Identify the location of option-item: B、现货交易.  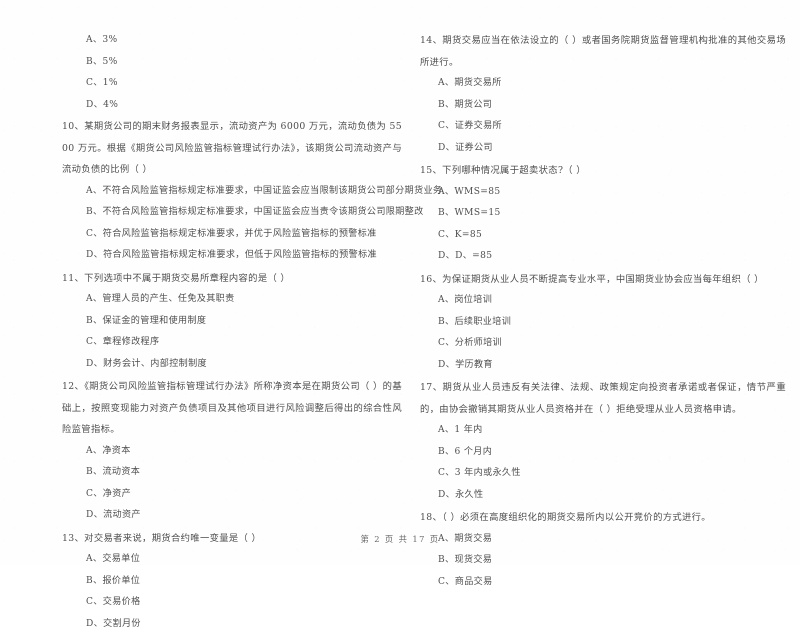
(465, 560).